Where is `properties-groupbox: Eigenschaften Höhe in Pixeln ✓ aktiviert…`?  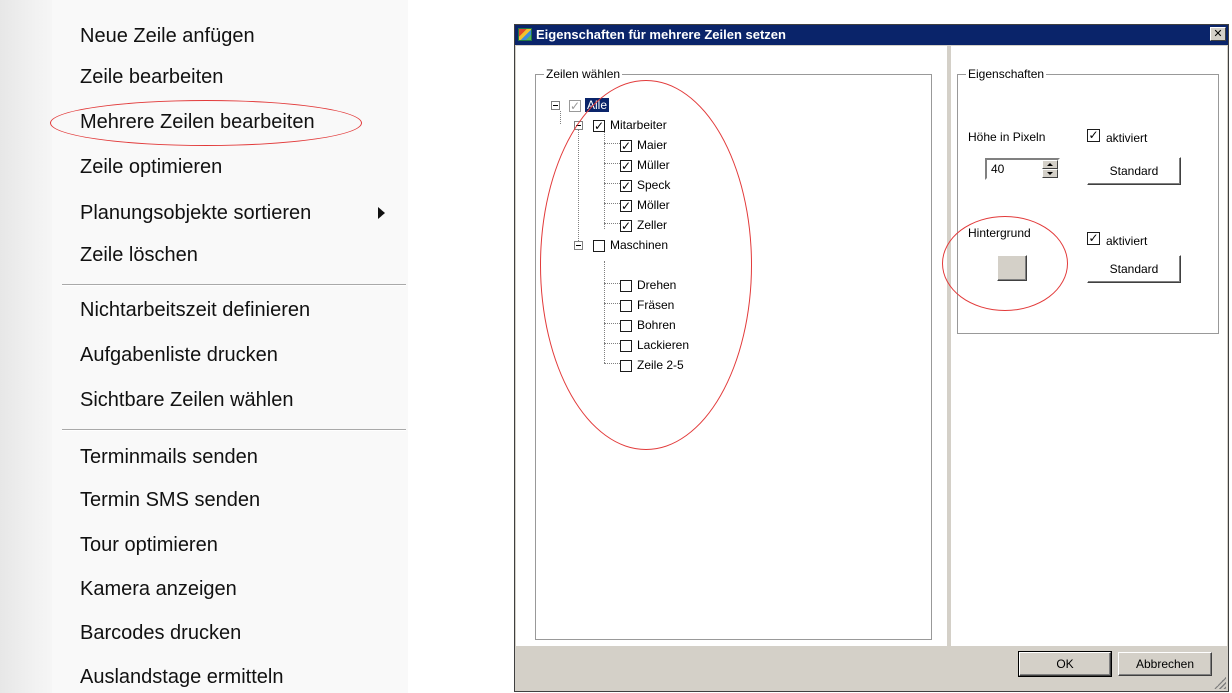
properties-groupbox: Eigenschaften Höhe in Pixeln ✓ aktiviert… is located at coordinates (1080, 200).